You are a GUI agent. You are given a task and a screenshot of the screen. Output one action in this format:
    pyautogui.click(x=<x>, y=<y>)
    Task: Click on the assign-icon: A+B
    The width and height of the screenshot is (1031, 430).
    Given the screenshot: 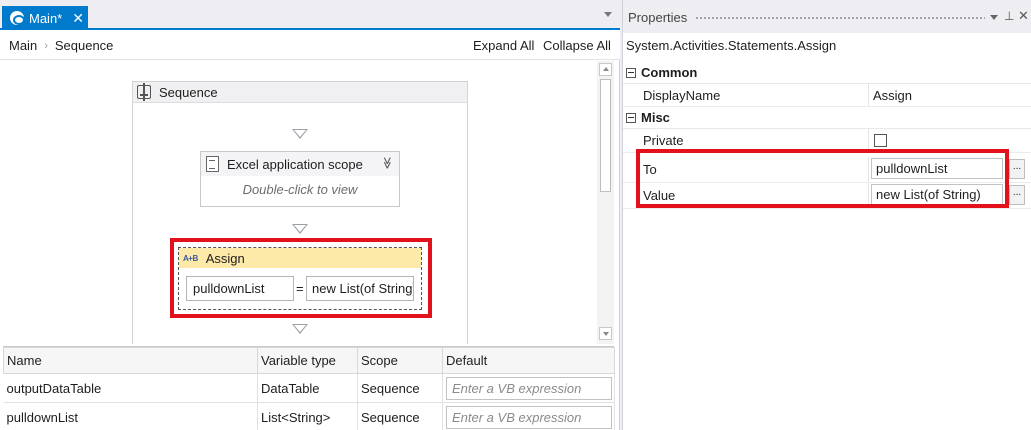 What is the action you would take?
    pyautogui.click(x=190, y=258)
    